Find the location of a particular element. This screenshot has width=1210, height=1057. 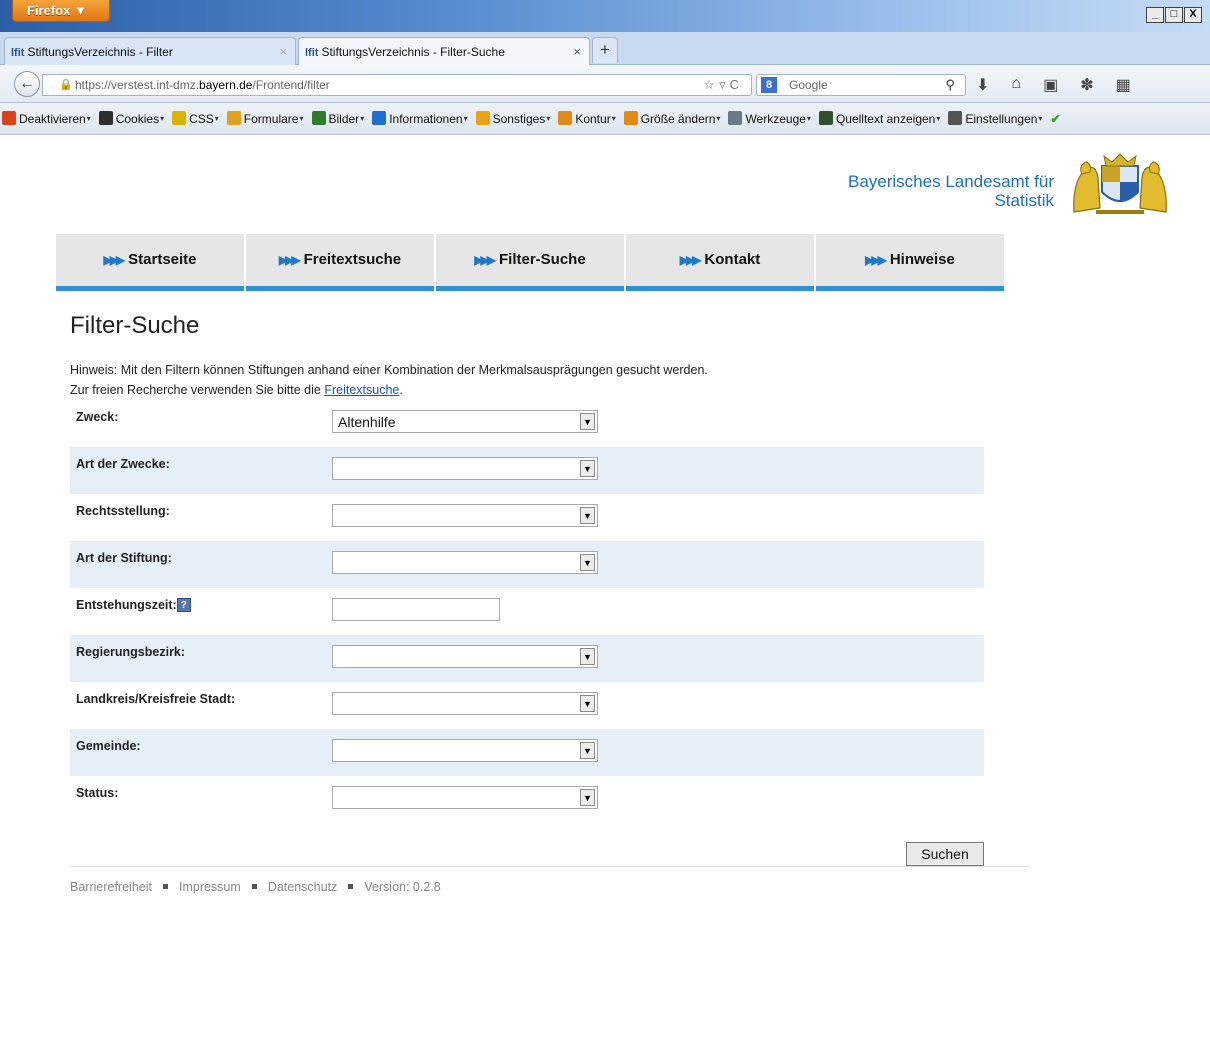

org-line-2: Statistik is located at coordinates (1024, 200).